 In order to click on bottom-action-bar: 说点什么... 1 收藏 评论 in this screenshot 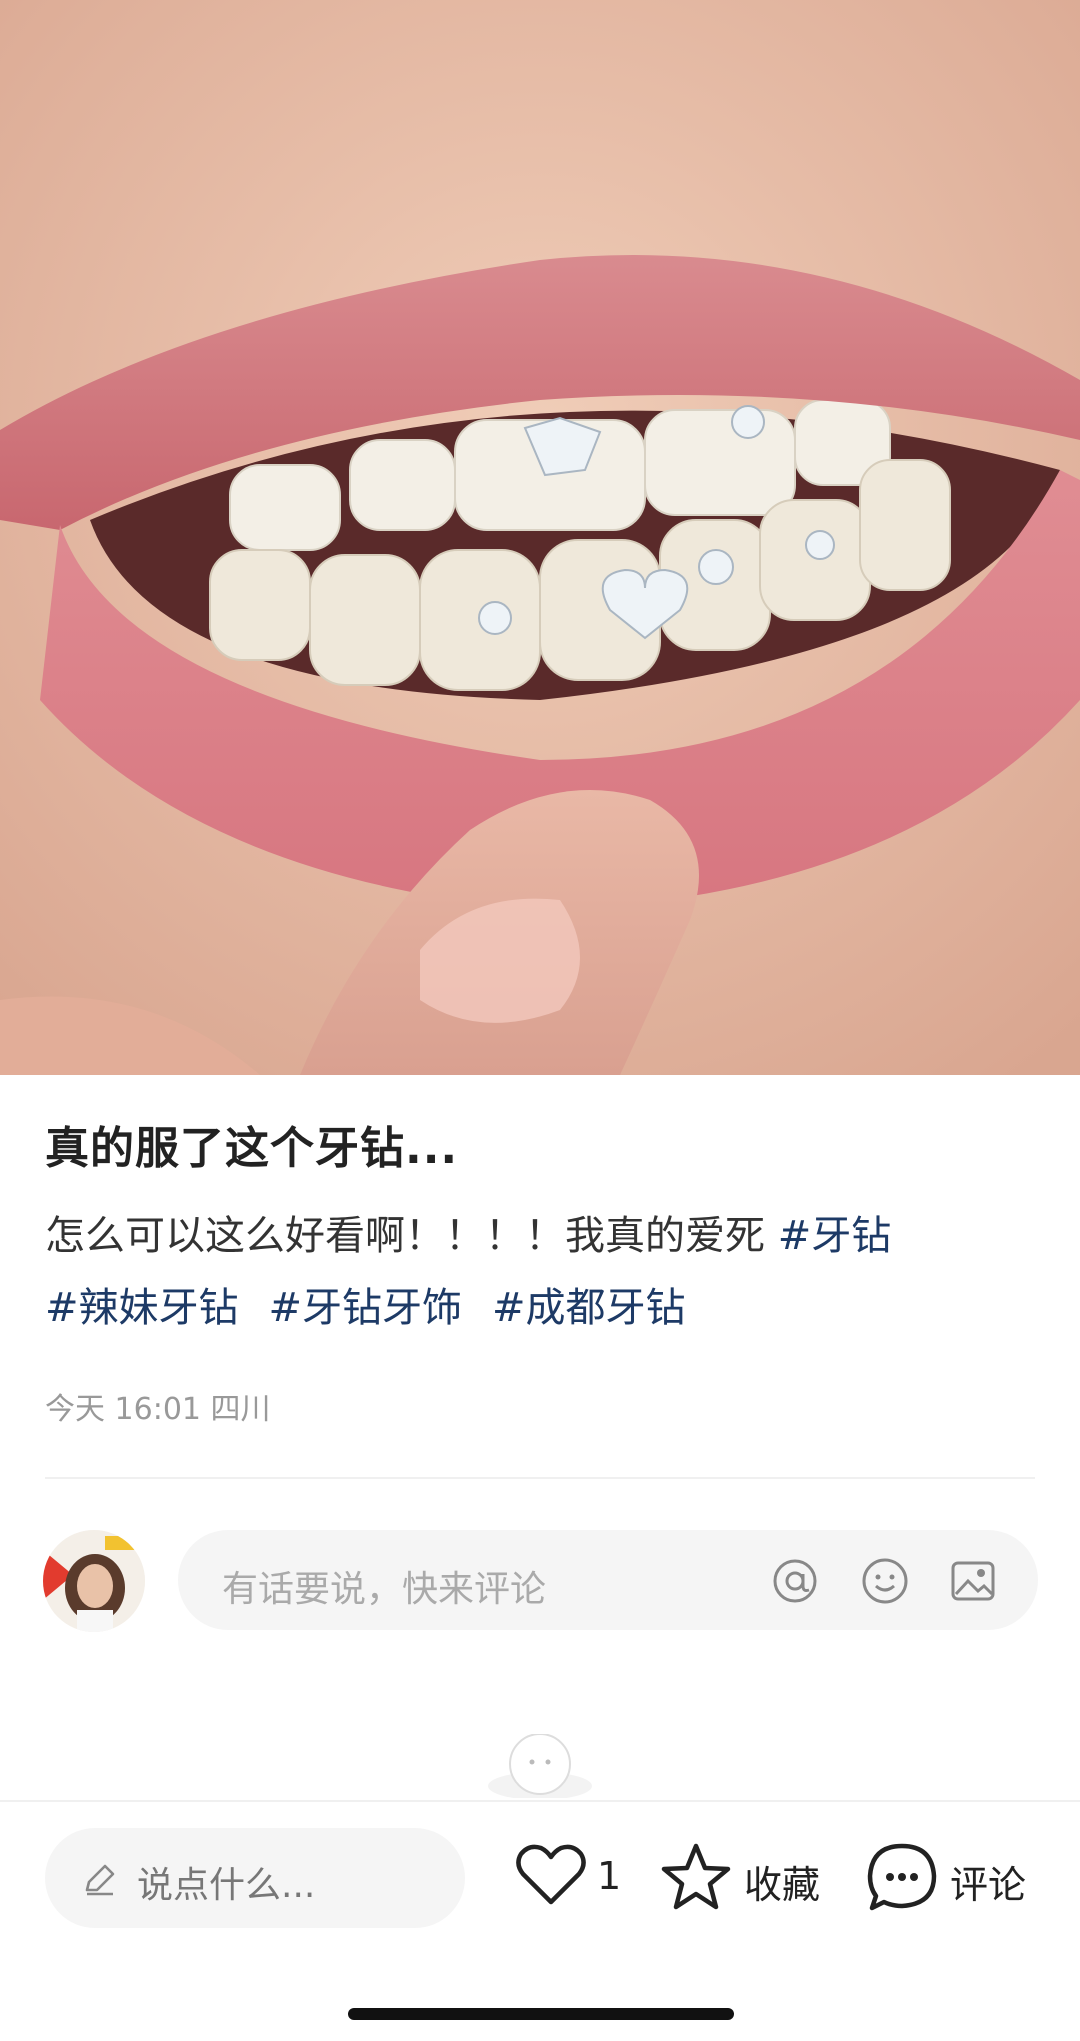, I will do `click(540, 1920)`.